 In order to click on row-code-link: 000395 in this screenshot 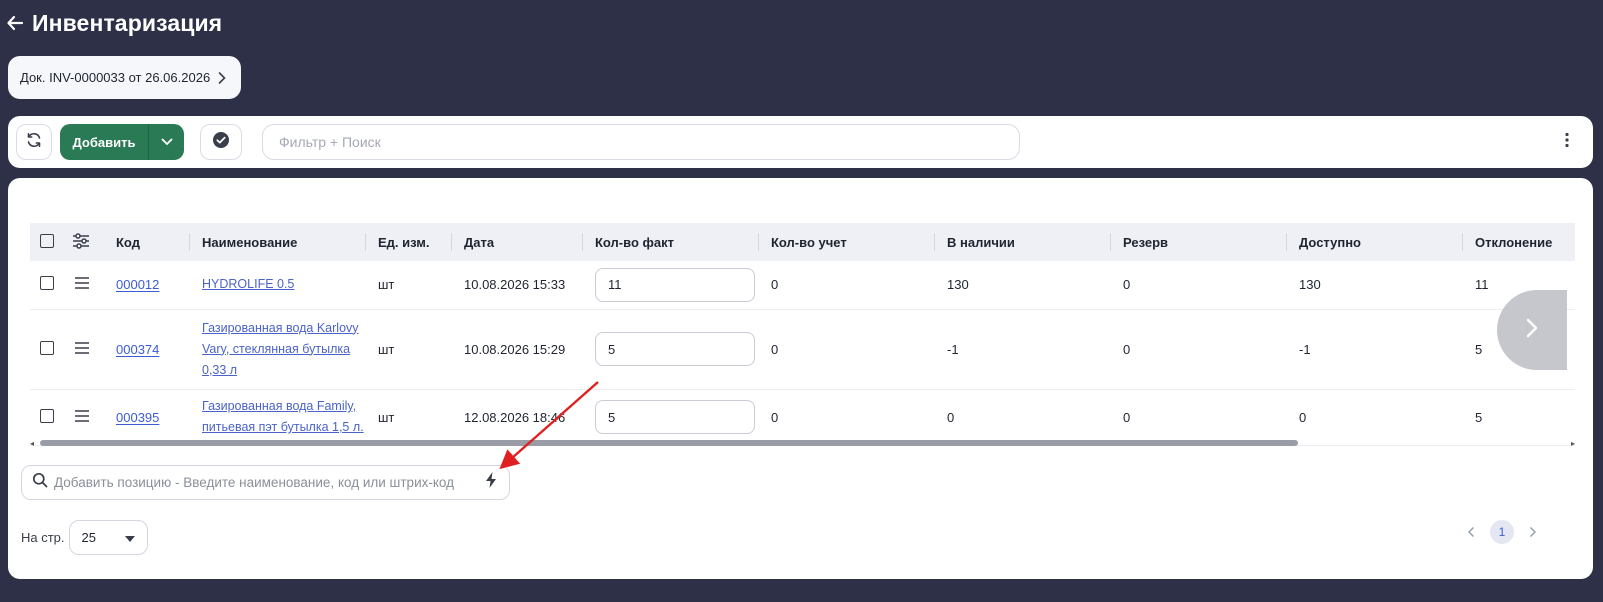, I will do `click(137, 417)`.